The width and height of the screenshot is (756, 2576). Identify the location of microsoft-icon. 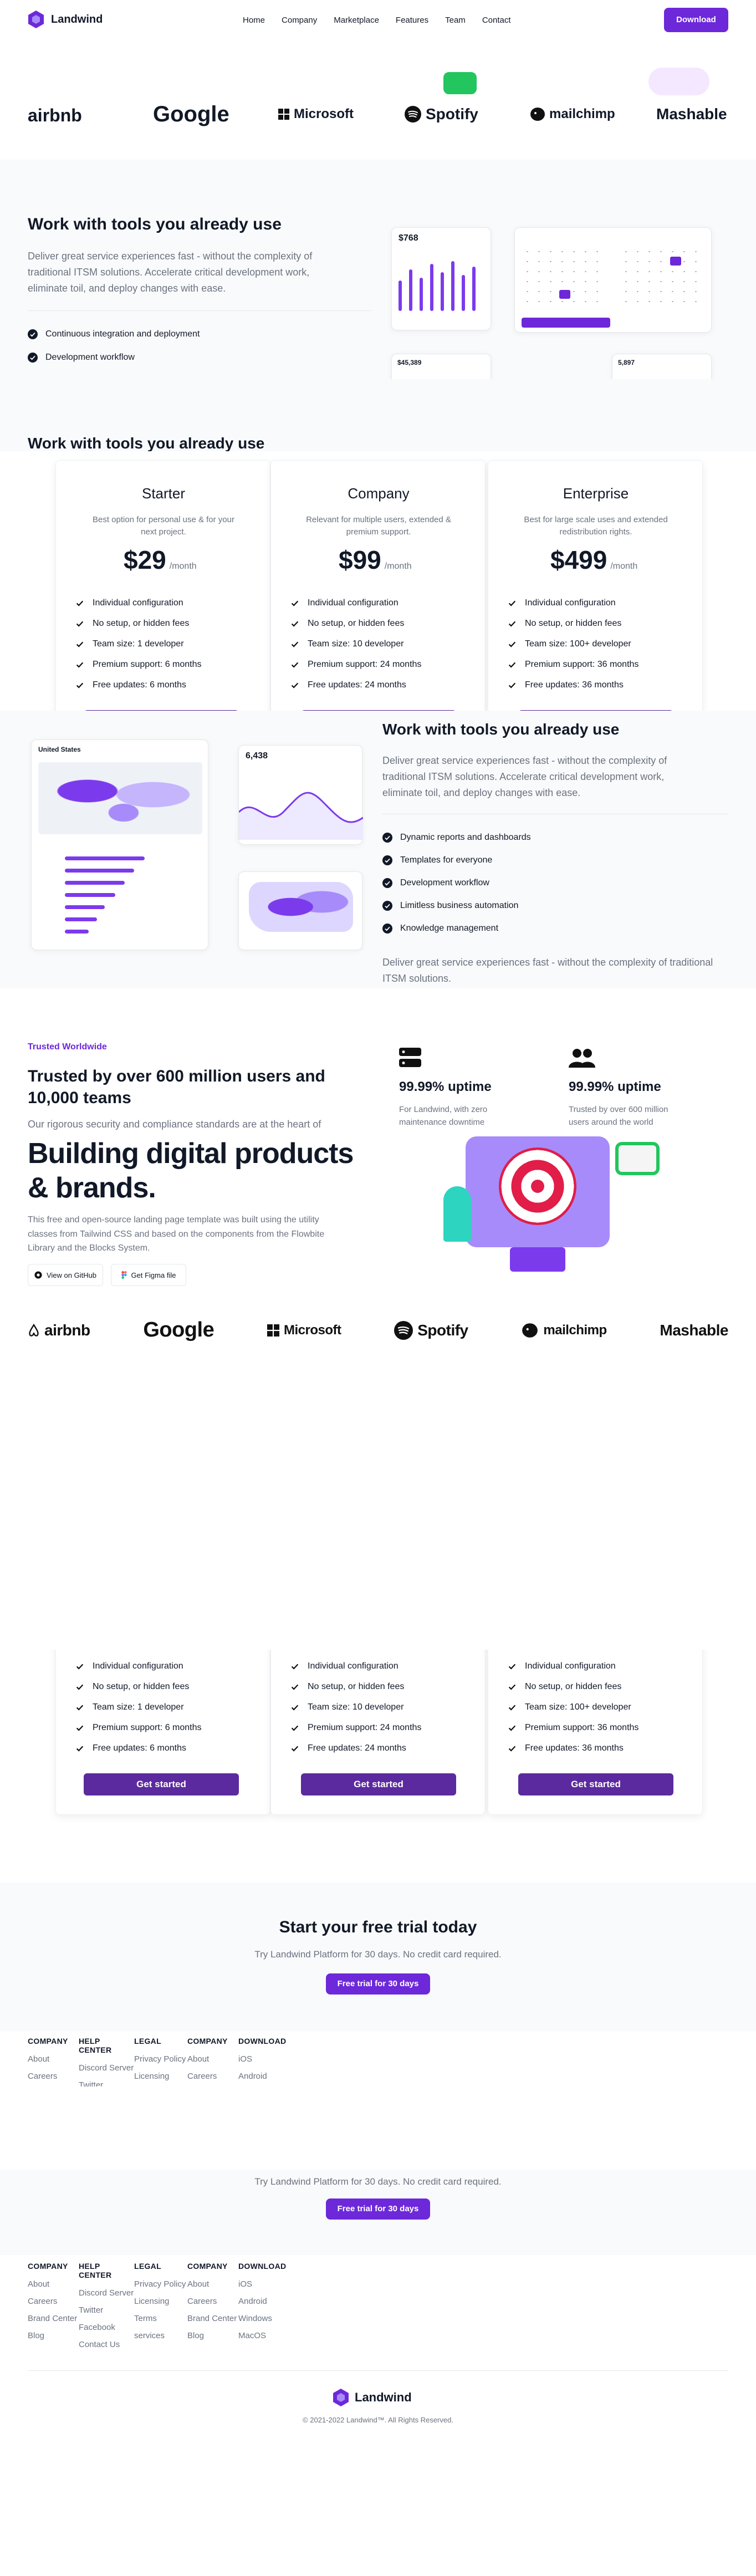
(283, 114).